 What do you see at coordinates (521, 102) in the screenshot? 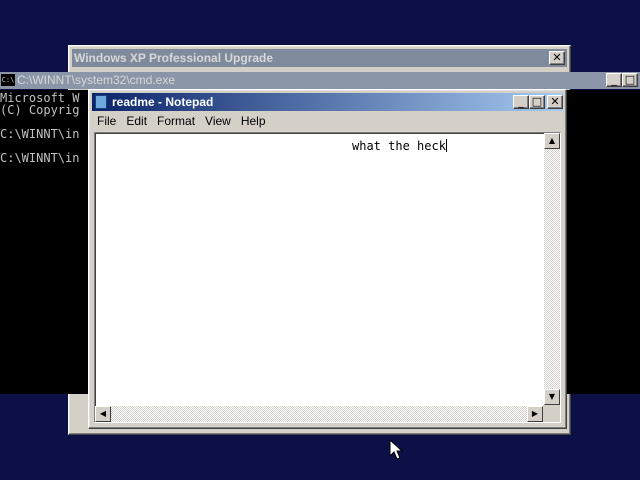
I see `notepad-minimize-button: _` at bounding box center [521, 102].